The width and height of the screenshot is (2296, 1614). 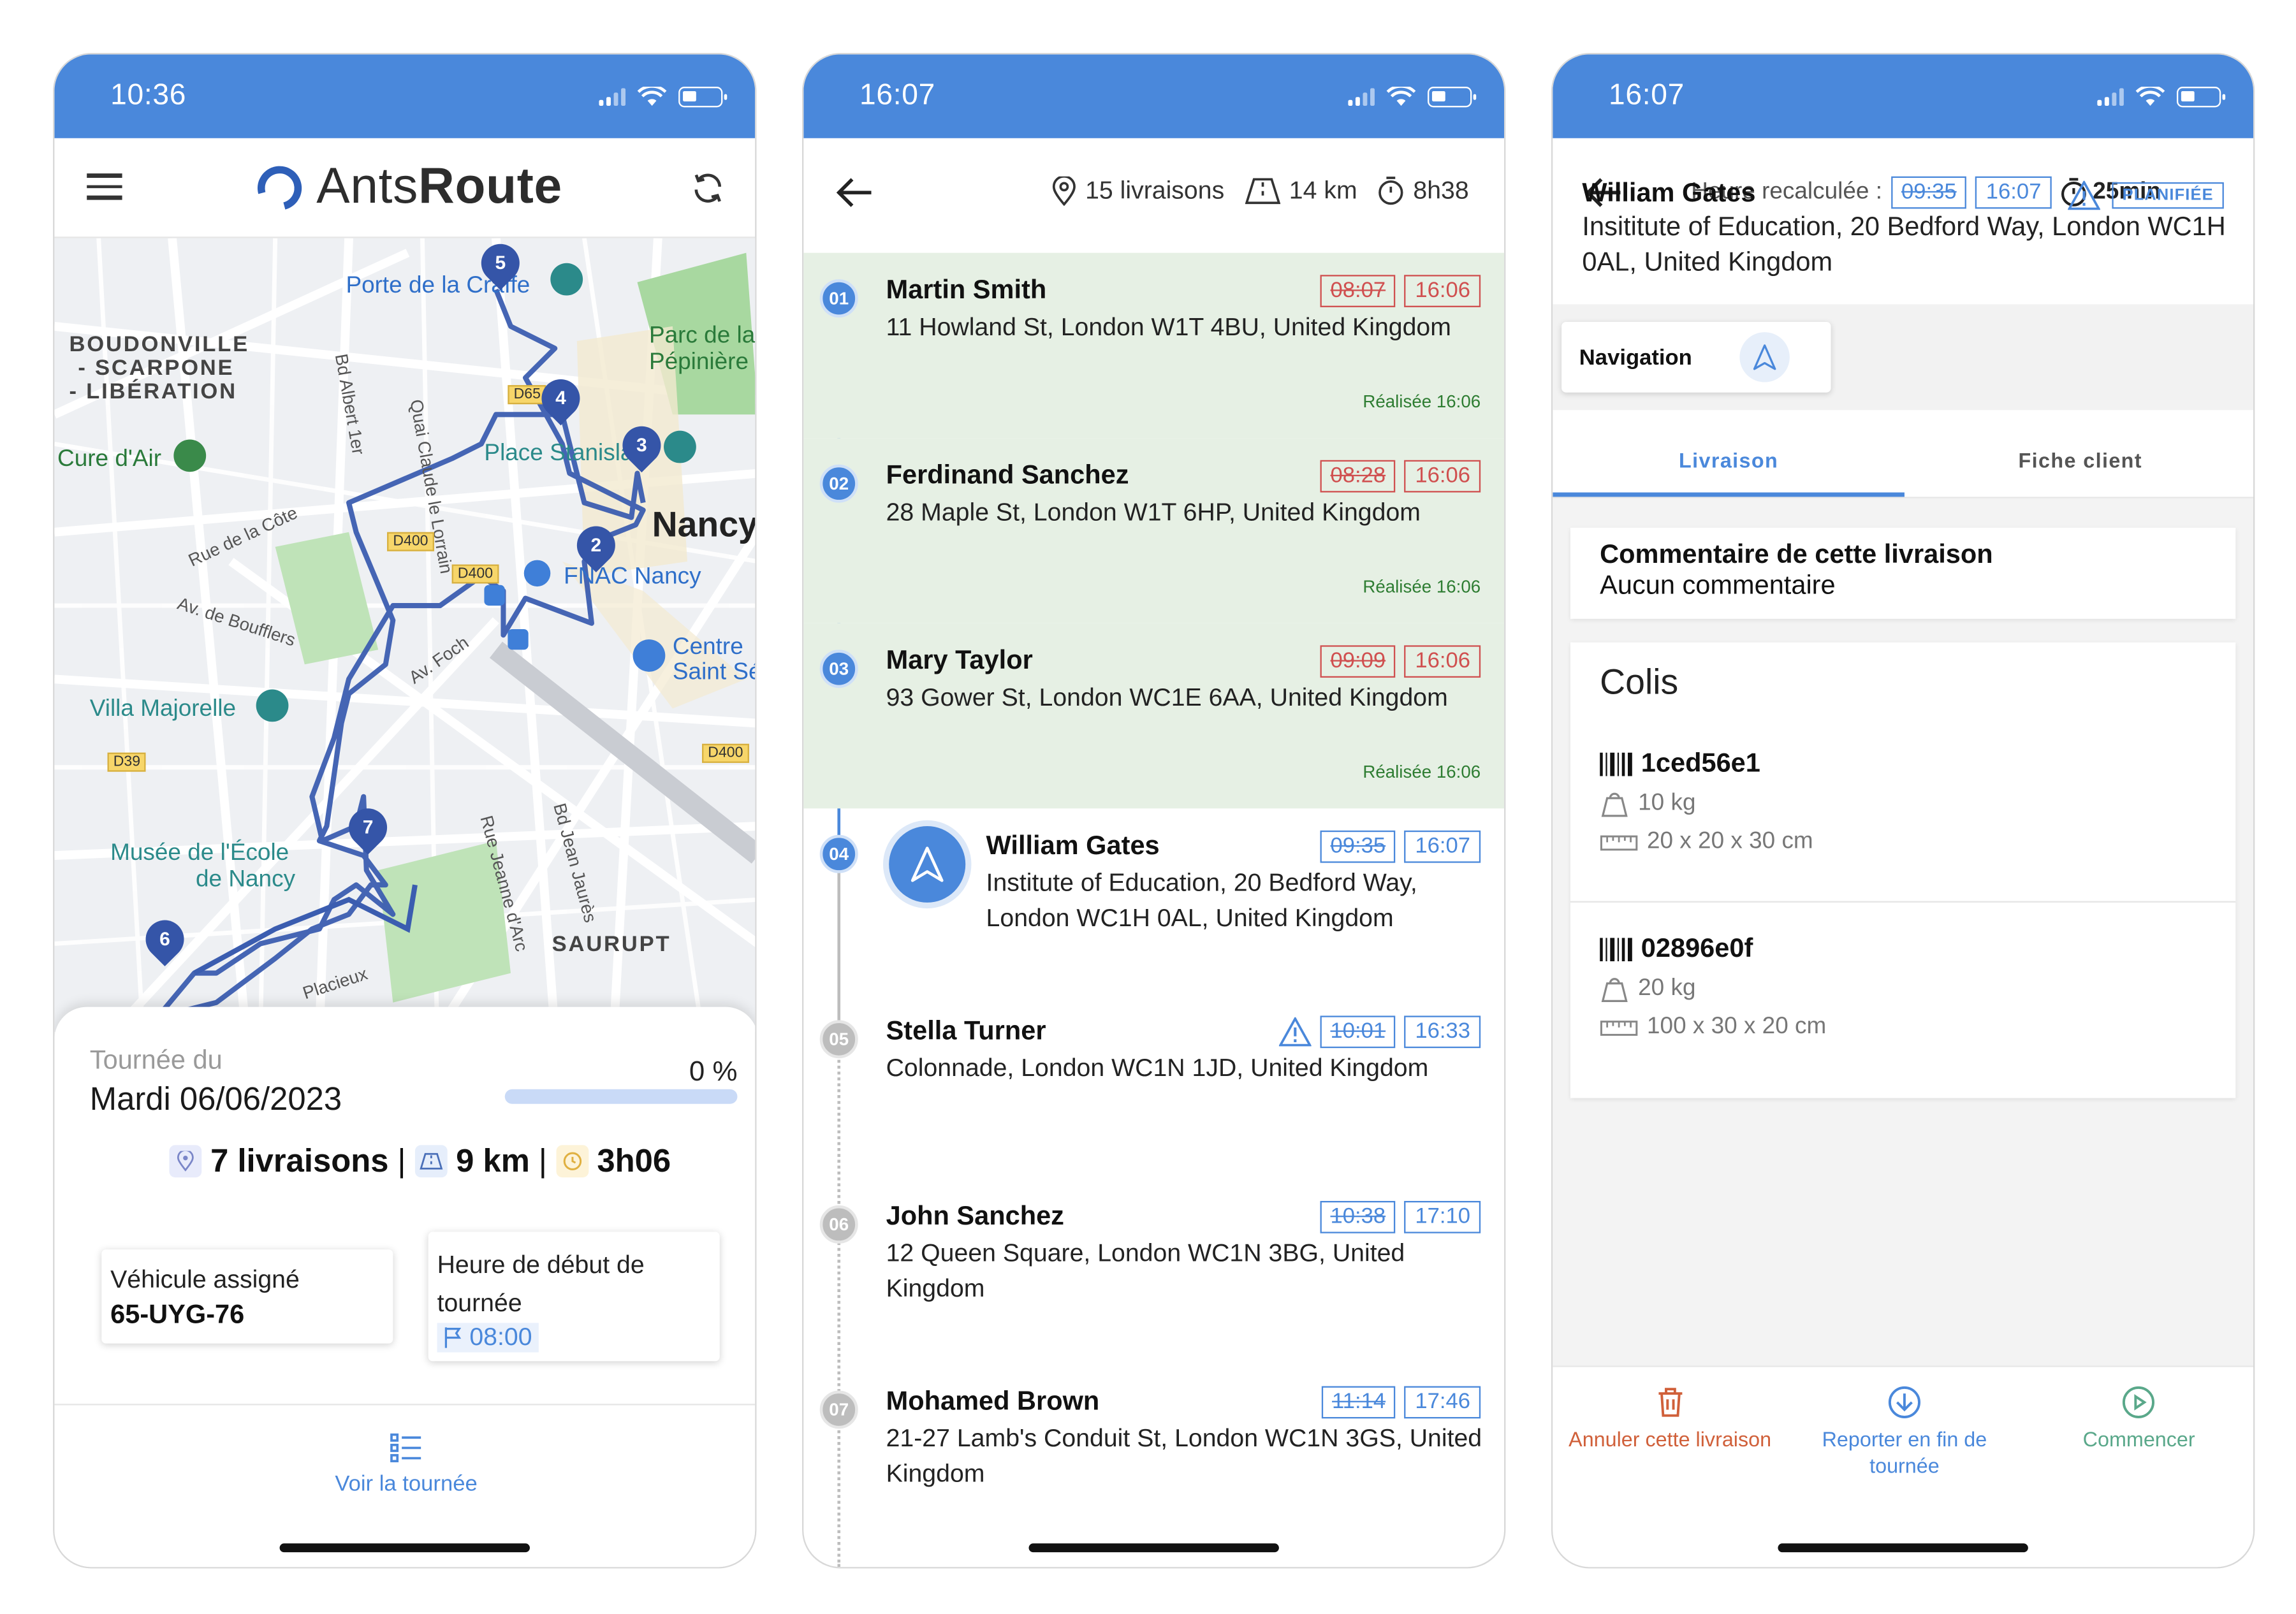 What do you see at coordinates (1358, 476) in the screenshot?
I see `planned-time: 08:28` at bounding box center [1358, 476].